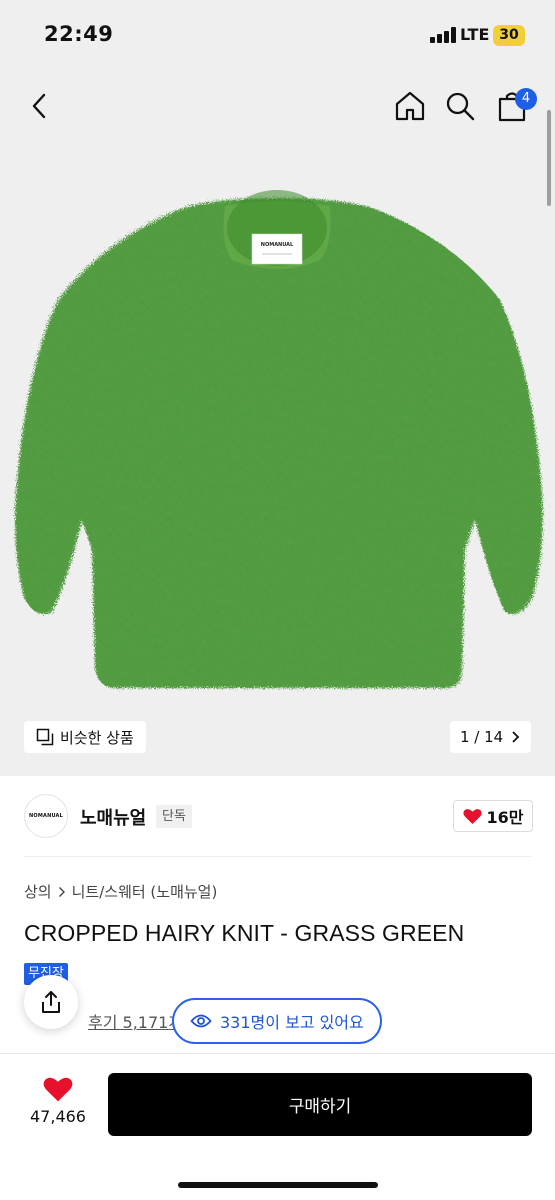 Image resolution: width=555 pixels, height=1200 pixels. Describe the element at coordinates (45, 737) in the screenshot. I see `similar-items-icon` at that location.